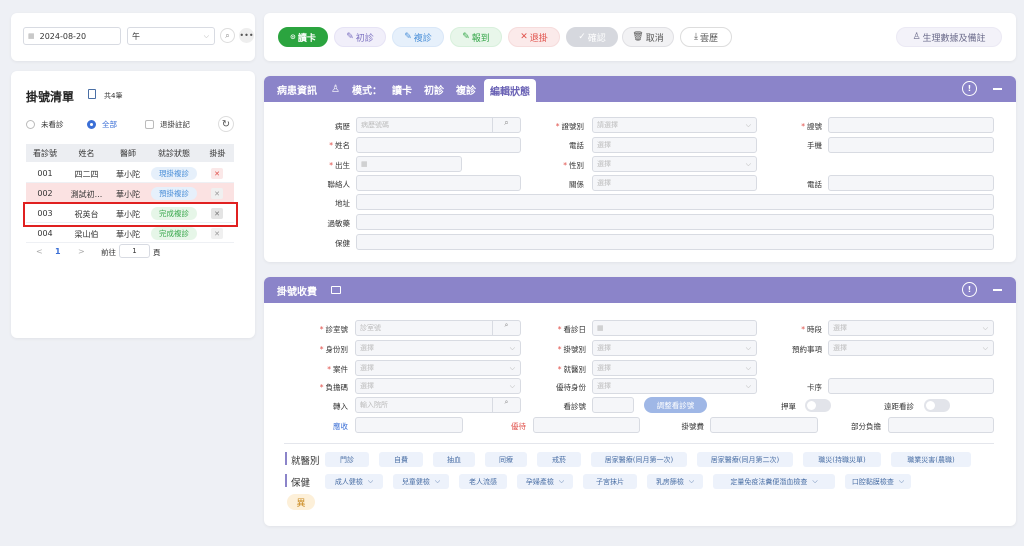 This screenshot has width=1024, height=546. I want to click on medtag-item: 門診, so click(347, 459).